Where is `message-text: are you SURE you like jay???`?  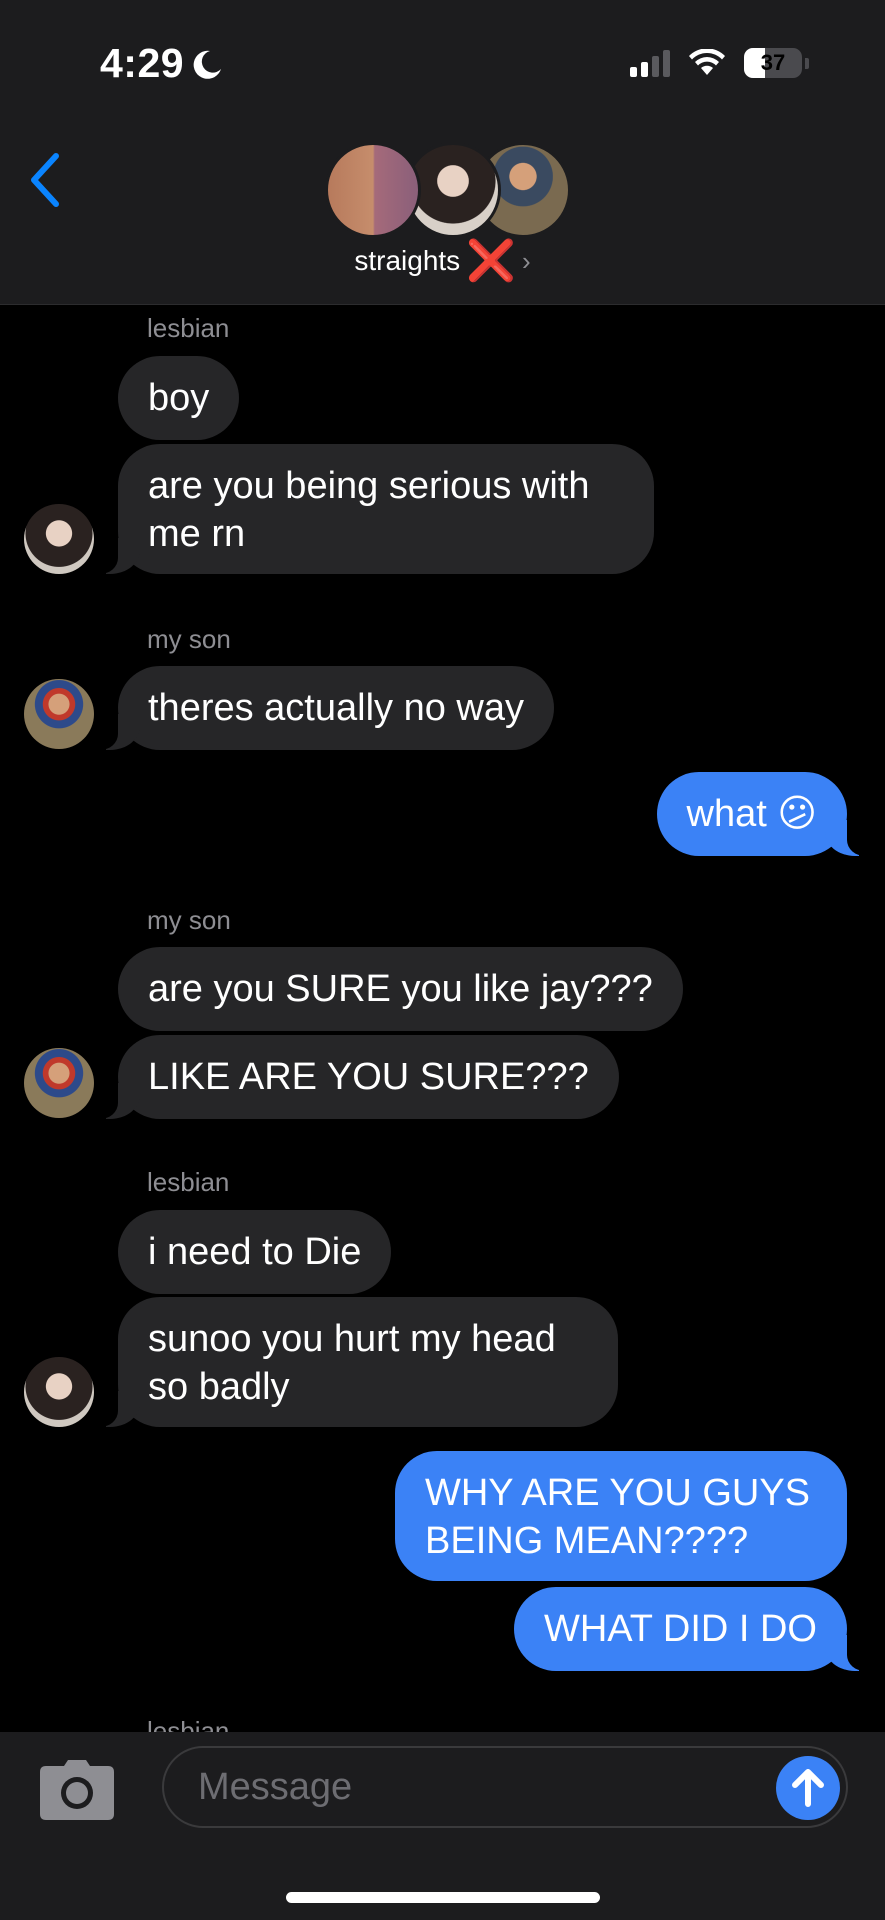
message-text: are you SURE you like jay??? is located at coordinates (400, 989).